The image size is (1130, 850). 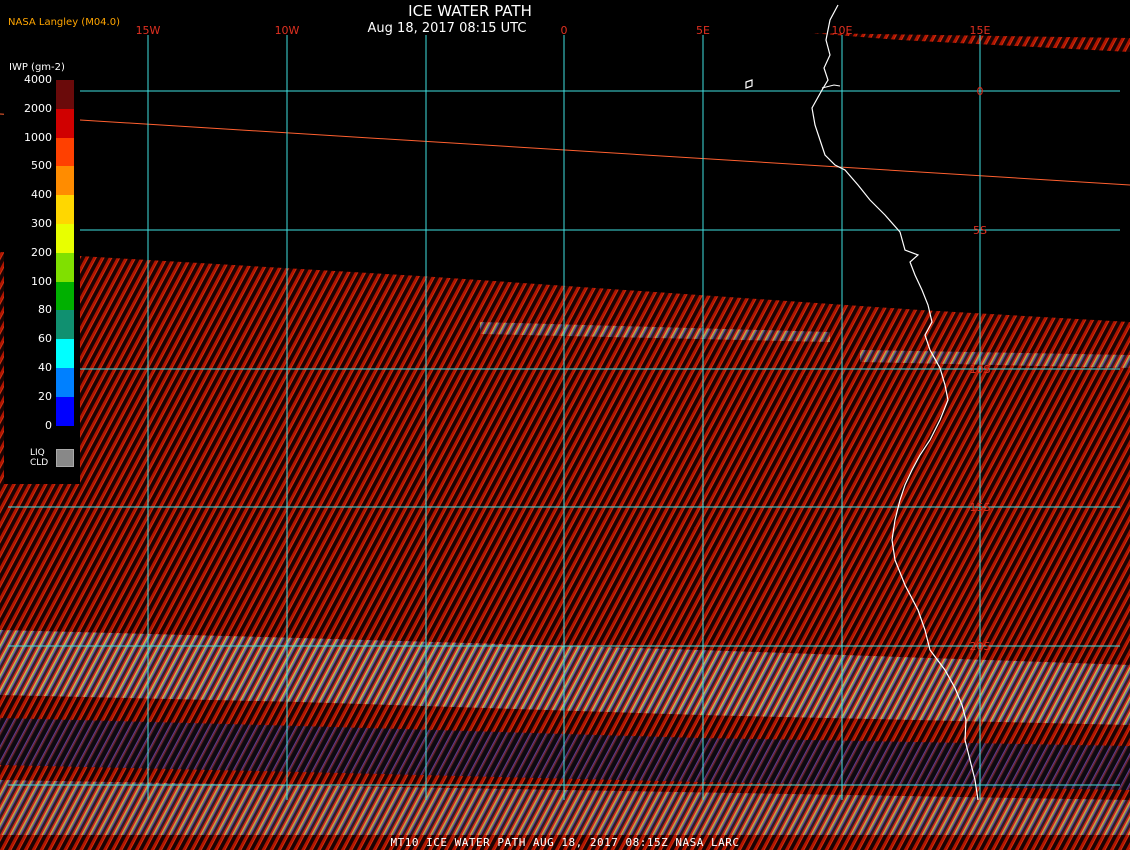 I want to click on legend-label: 60, so click(x=45, y=339).